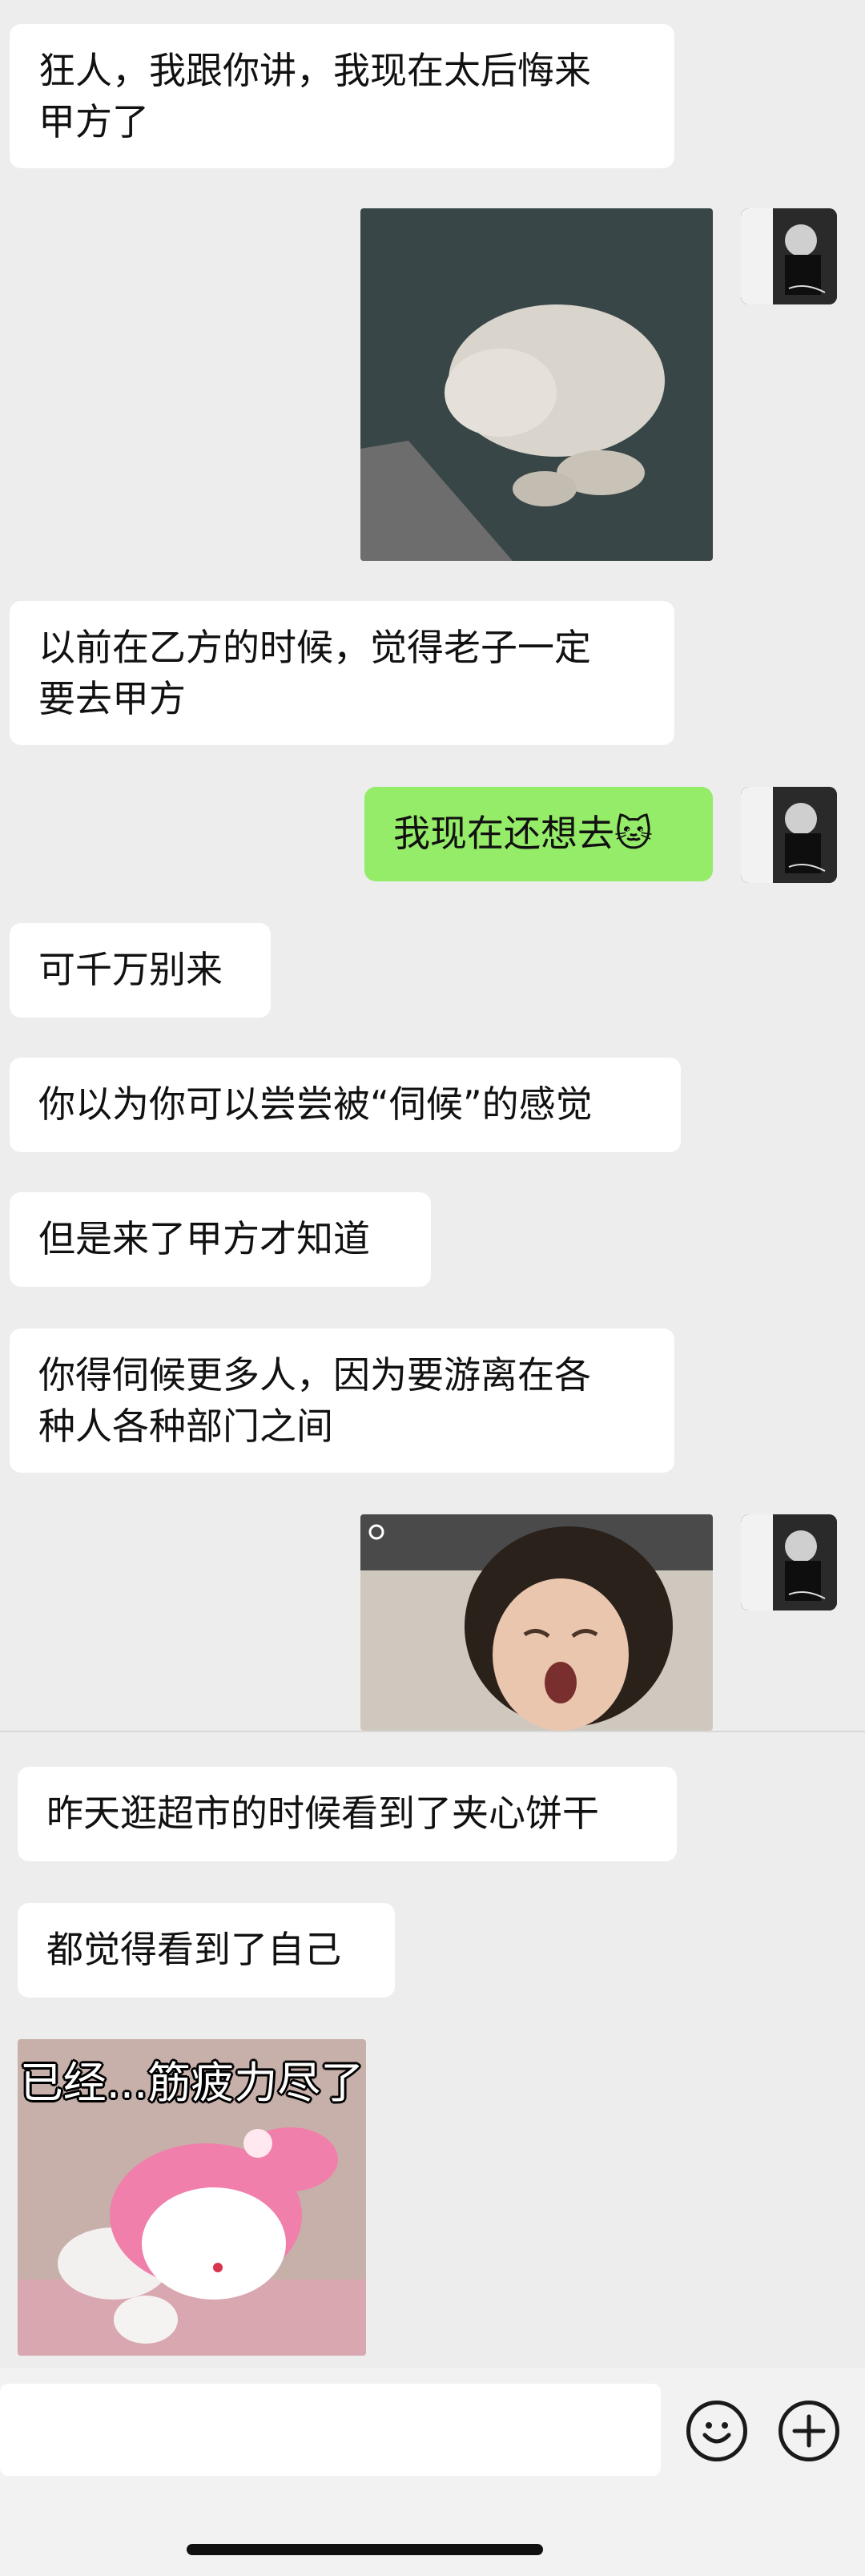 Image resolution: width=865 pixels, height=2576 pixels. Describe the element at coordinates (347, 1814) in the screenshot. I see `message-bubble-left: 昨天逛超市的时候看到了夹心饼干` at that location.